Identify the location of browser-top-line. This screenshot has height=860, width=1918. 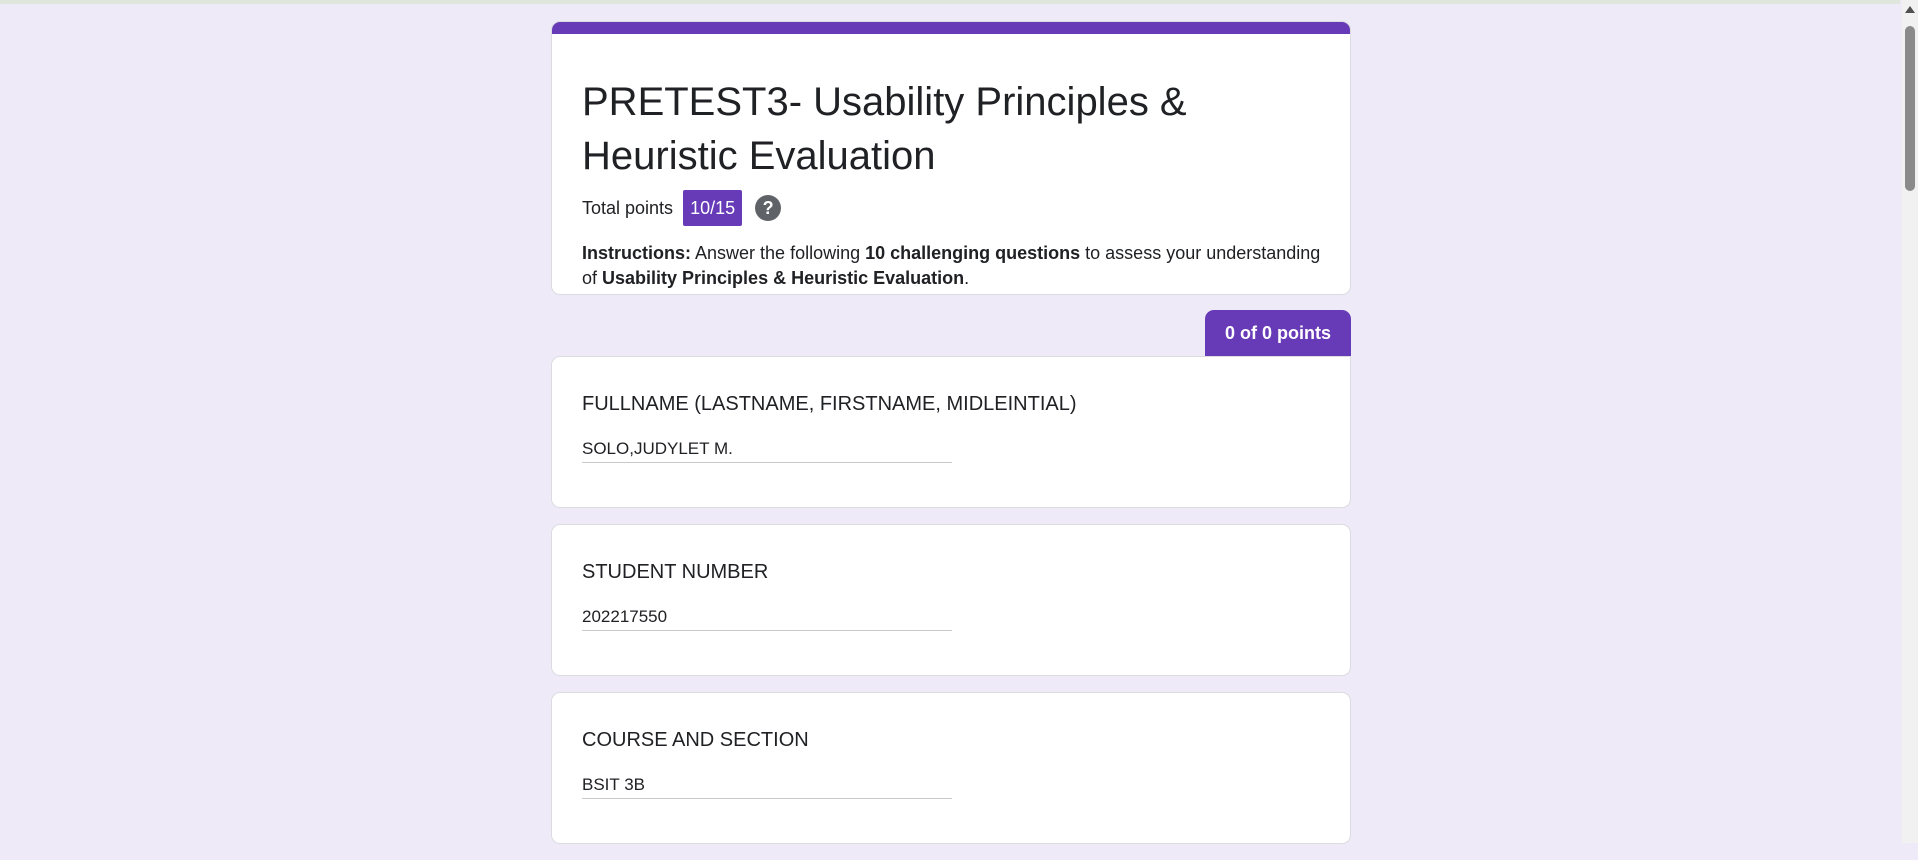
(950, 2).